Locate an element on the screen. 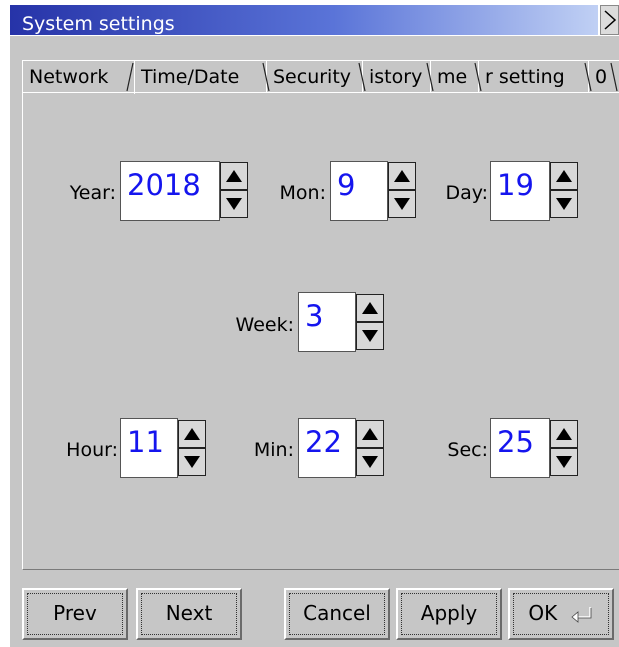 The image size is (619, 647). minute-increment-button is located at coordinates (370, 434).